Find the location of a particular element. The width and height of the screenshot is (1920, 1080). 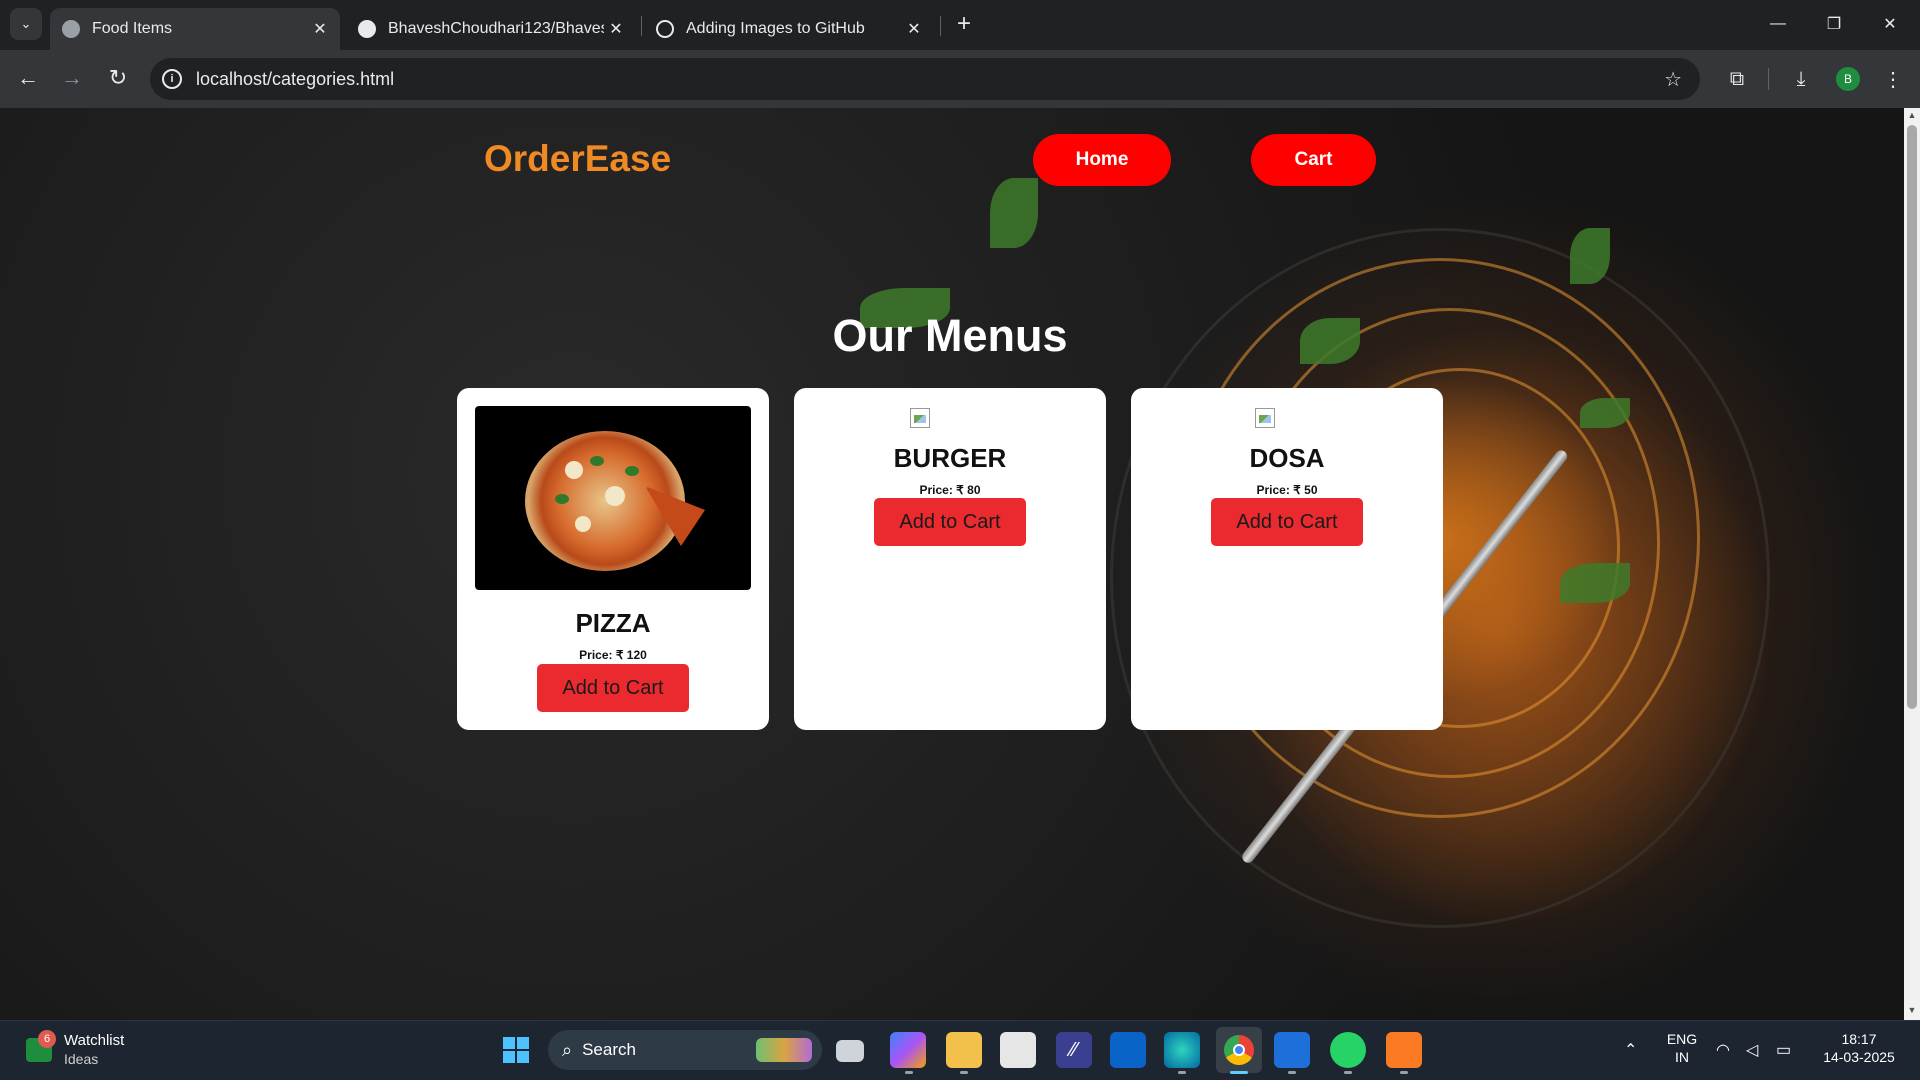

url-text: localhost/categories.html is located at coordinates (295, 79).